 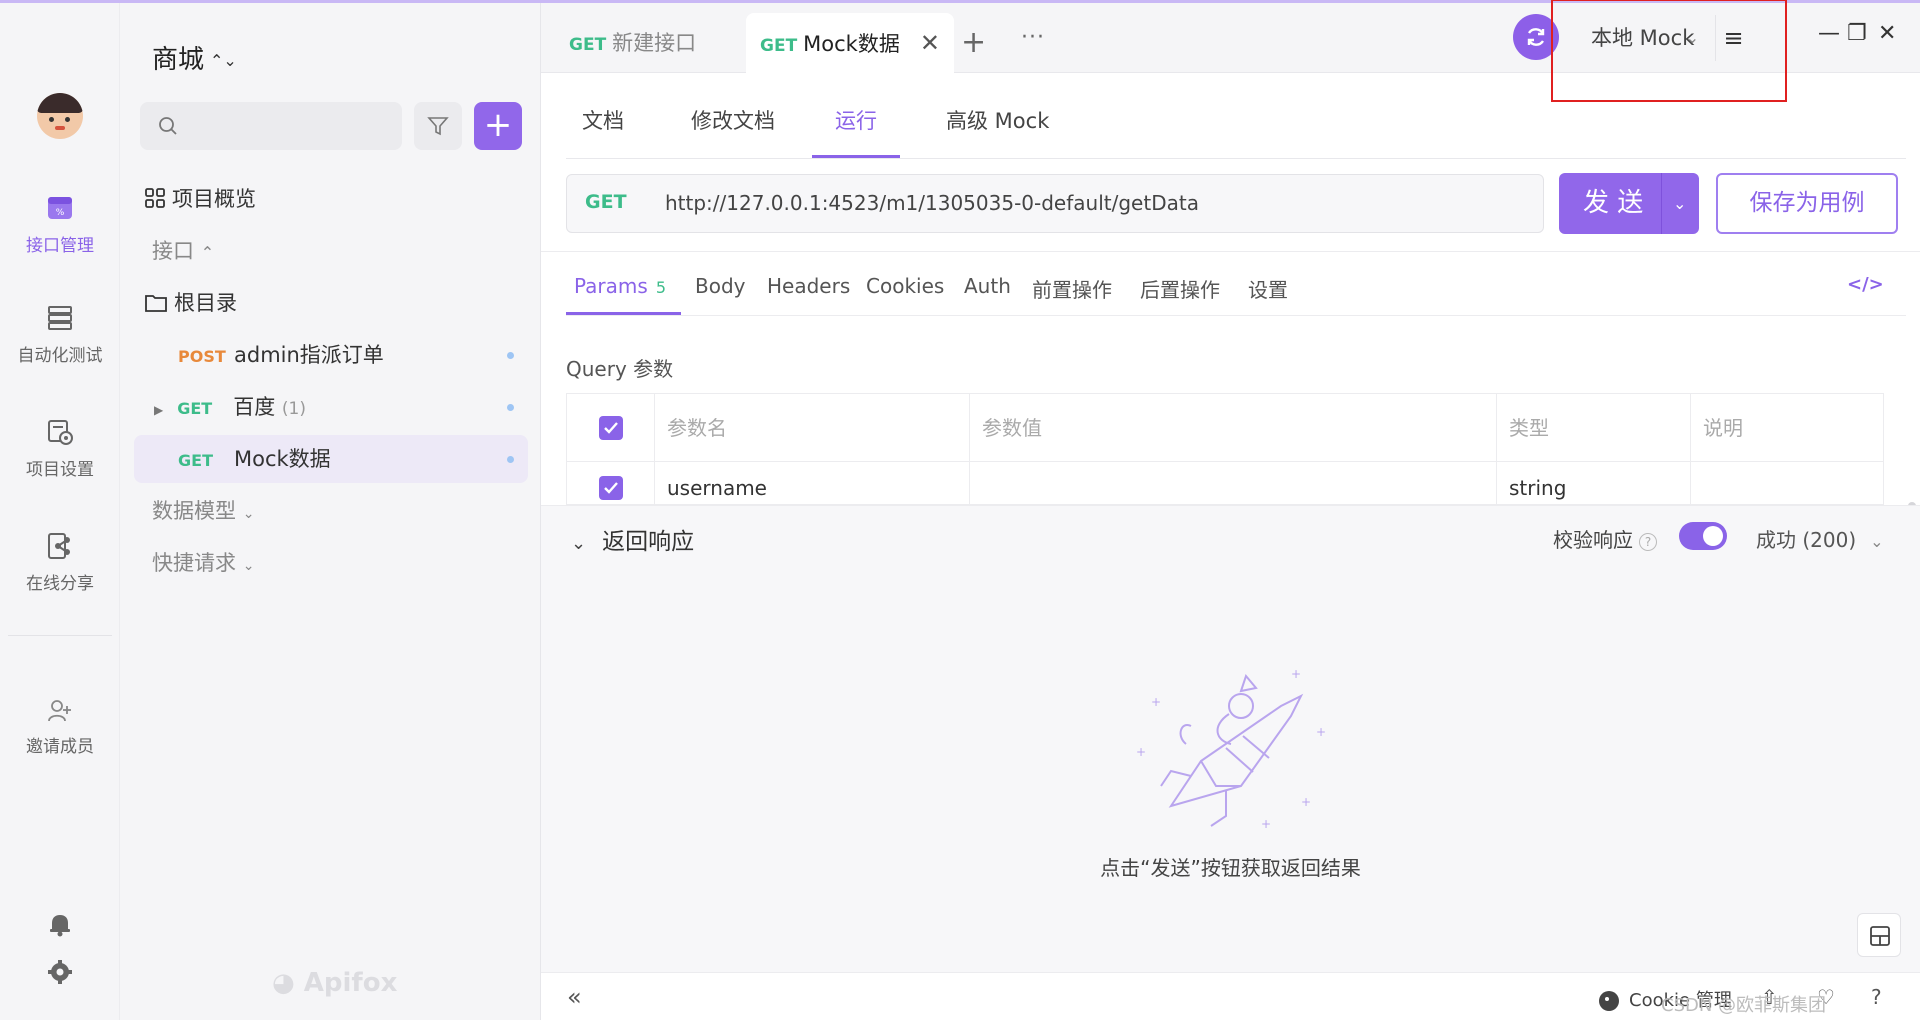 What do you see at coordinates (60, 972) in the screenshot?
I see `settings-gear-icon` at bounding box center [60, 972].